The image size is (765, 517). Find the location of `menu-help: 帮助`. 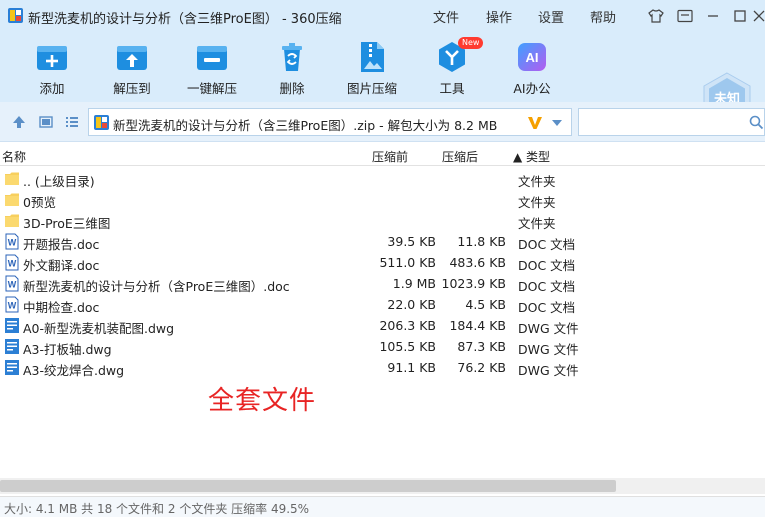

menu-help: 帮助 is located at coordinates (603, 16).